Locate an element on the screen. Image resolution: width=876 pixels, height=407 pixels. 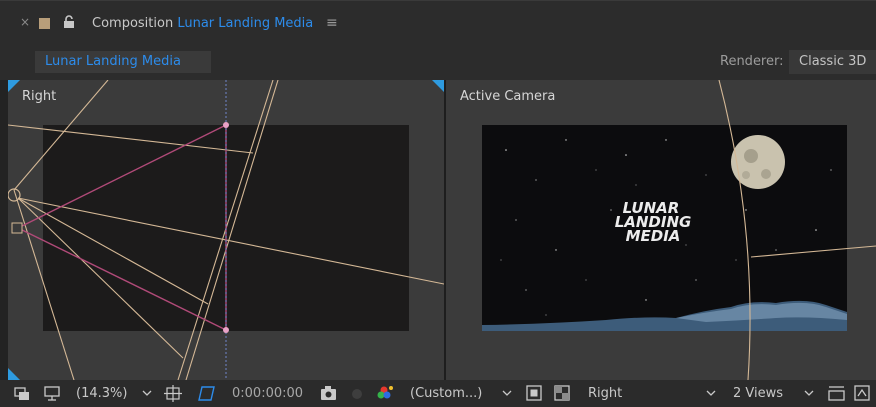
color-wheel-icon is located at coordinates (385, 393).